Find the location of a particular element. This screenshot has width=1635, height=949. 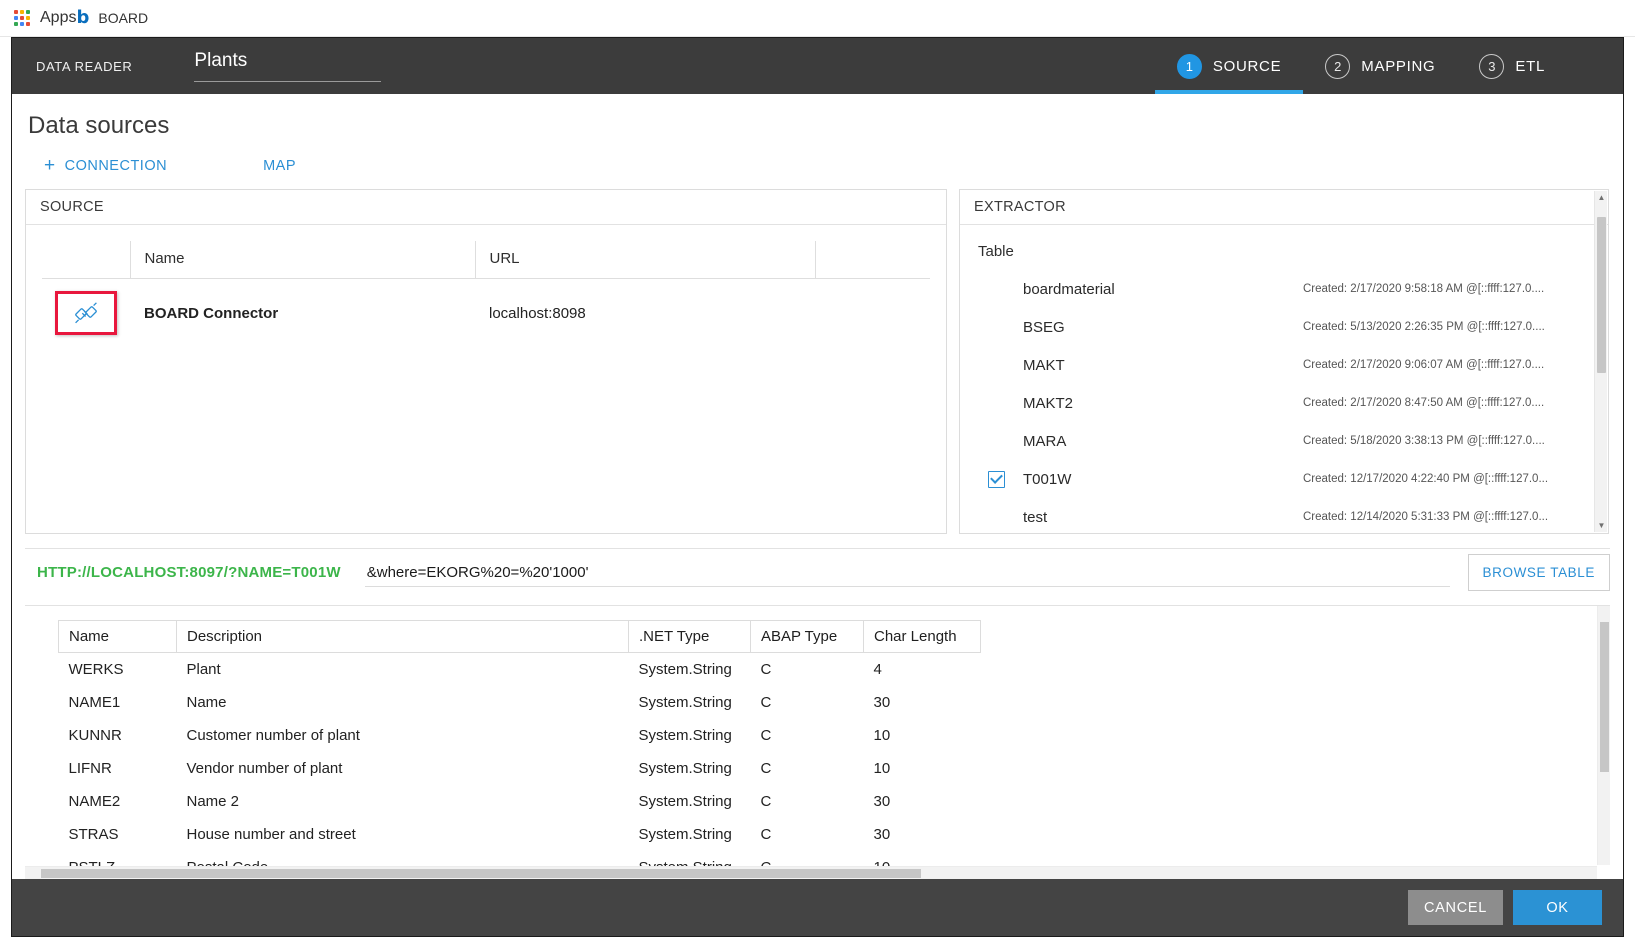

table-checkbox is located at coordinates (996, 479).